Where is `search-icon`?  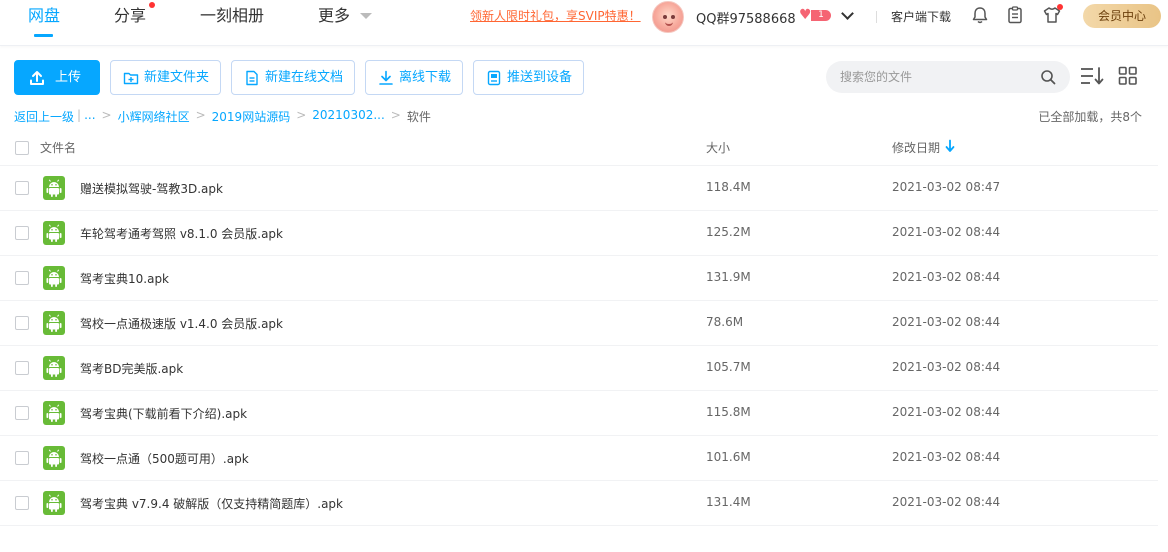 search-icon is located at coordinates (1048, 77).